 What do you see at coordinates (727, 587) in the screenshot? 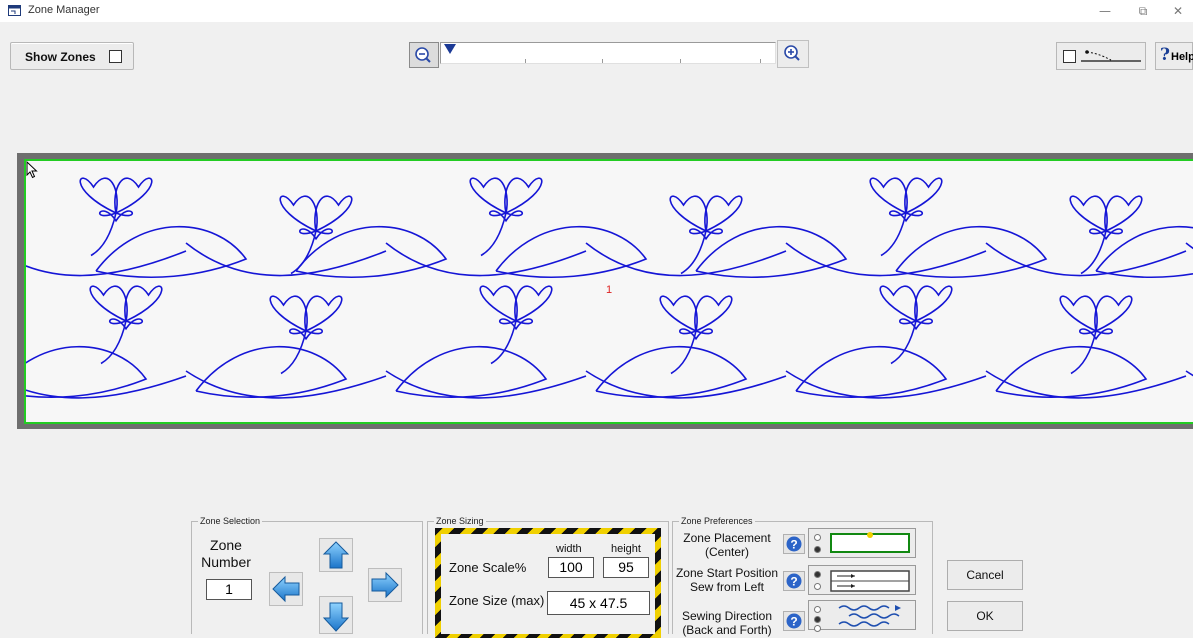
I see `start-label-line2: Sew from Left` at bounding box center [727, 587].